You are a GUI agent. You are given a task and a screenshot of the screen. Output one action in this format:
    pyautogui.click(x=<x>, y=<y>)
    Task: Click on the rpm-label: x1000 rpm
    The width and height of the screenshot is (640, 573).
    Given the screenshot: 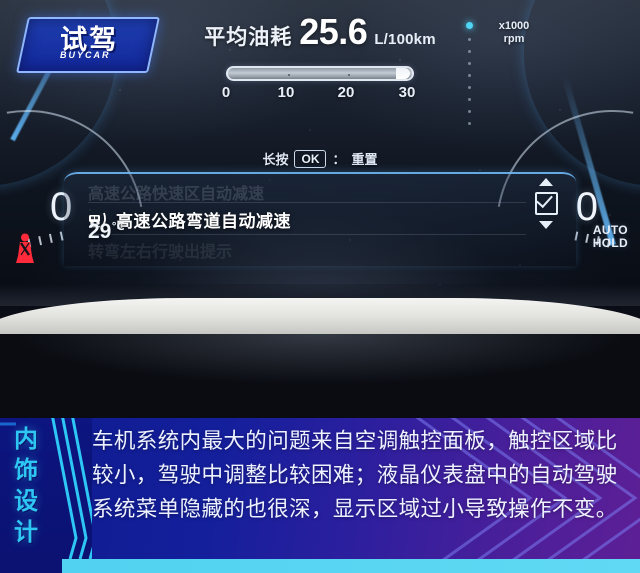 What is the action you would take?
    pyautogui.click(x=514, y=33)
    